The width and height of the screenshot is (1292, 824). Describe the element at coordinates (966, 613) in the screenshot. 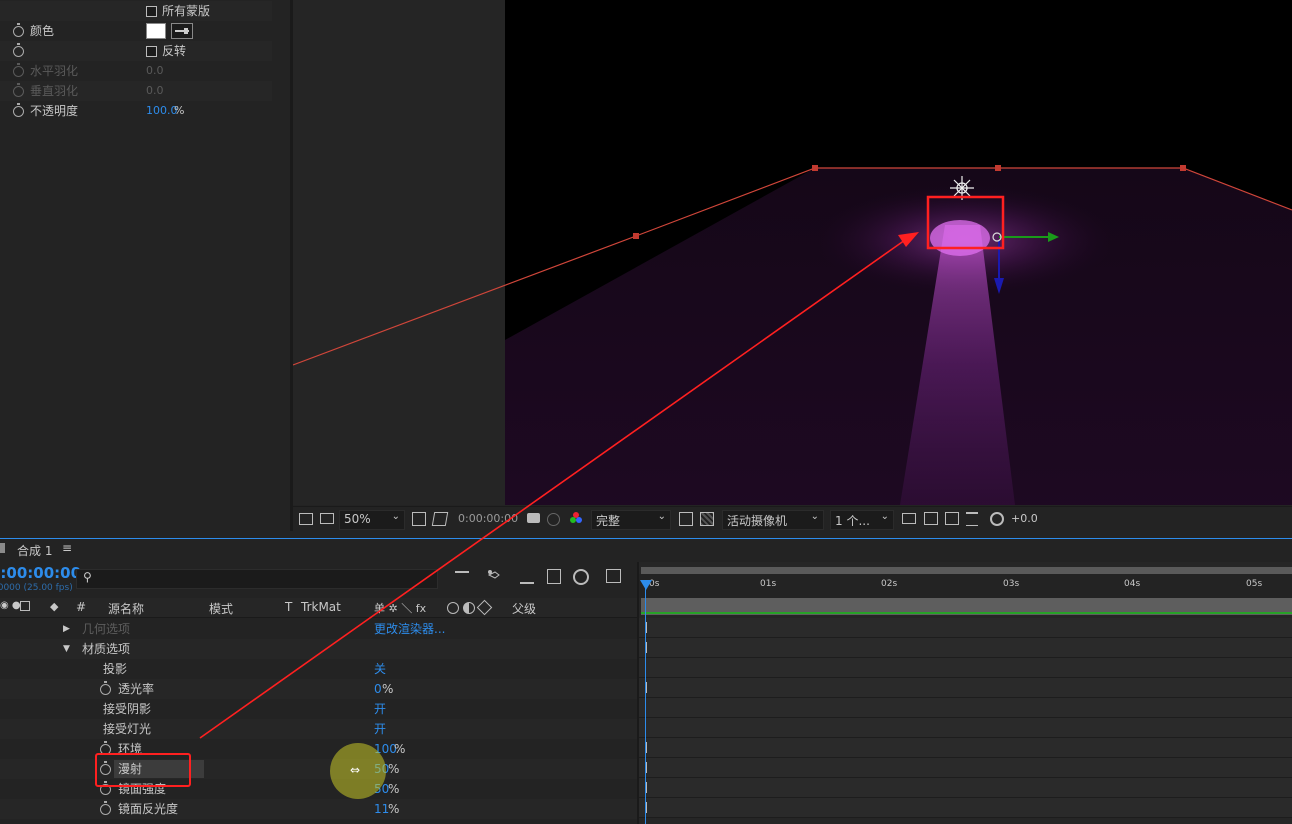

I see `layer-rendered-bar` at that location.